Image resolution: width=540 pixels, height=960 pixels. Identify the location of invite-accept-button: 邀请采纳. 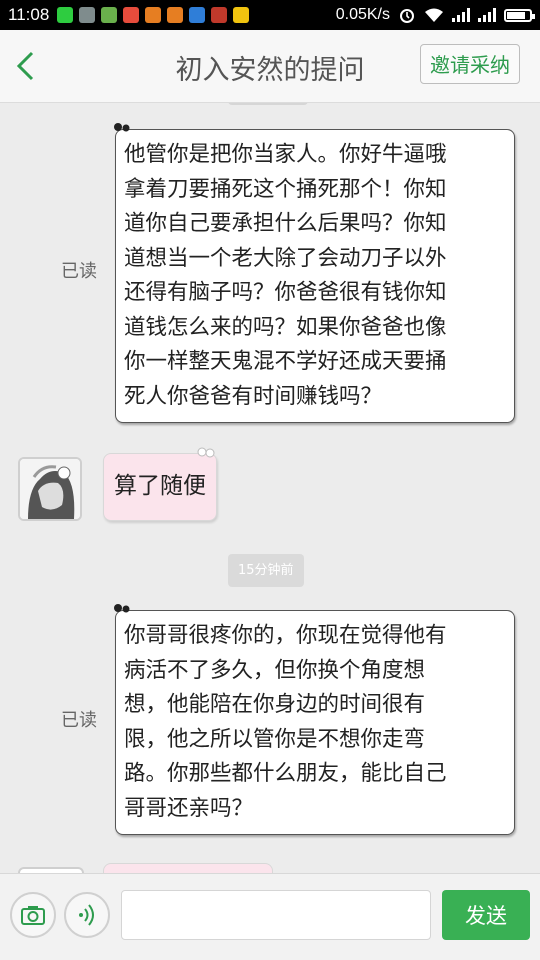
(470, 64).